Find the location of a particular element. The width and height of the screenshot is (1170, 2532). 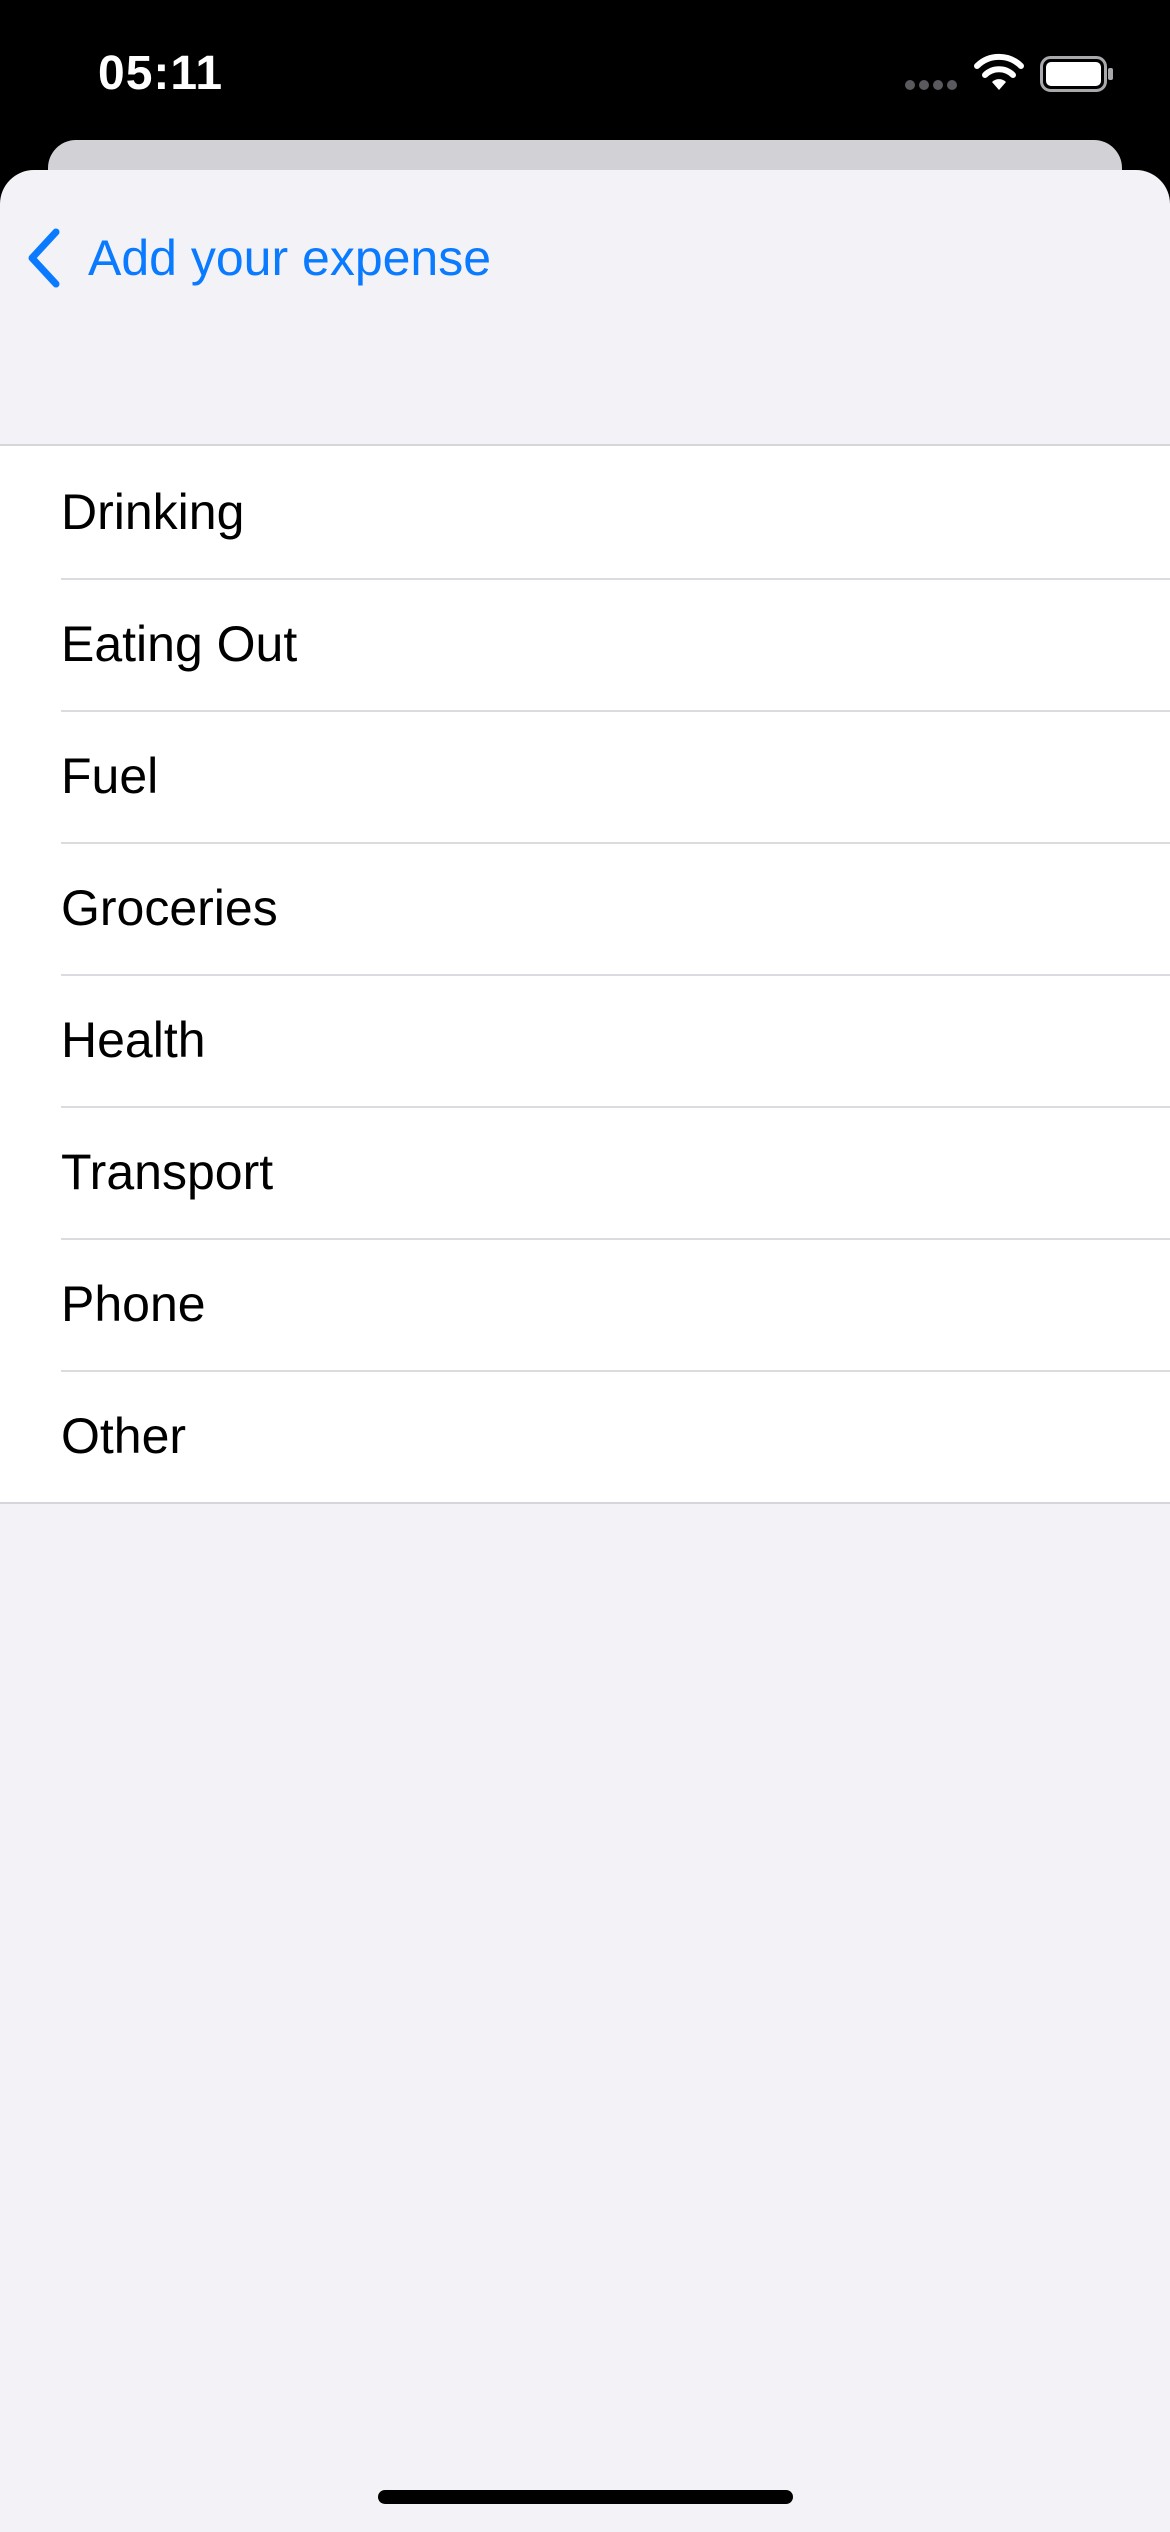

category-label: Groceries is located at coordinates (169, 908).